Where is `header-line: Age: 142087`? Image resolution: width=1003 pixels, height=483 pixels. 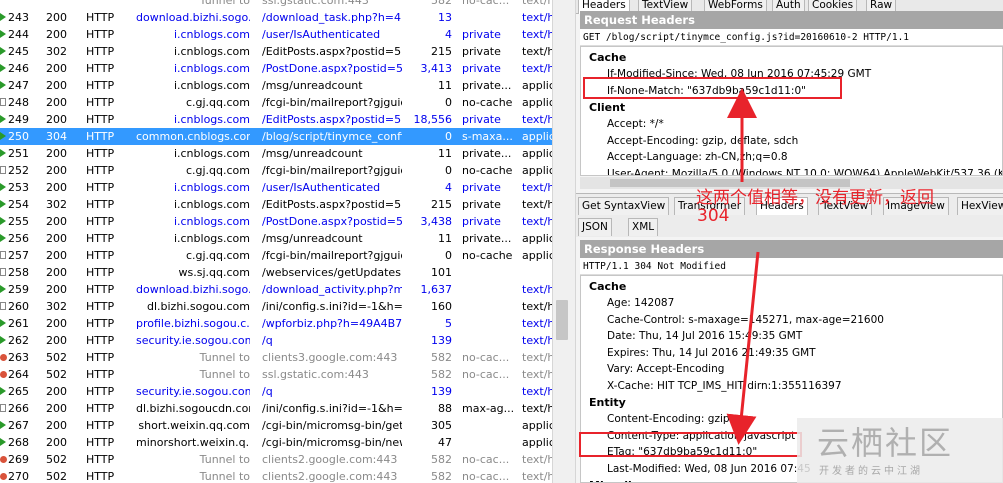
header-line: Age: 142087 is located at coordinates (640, 303).